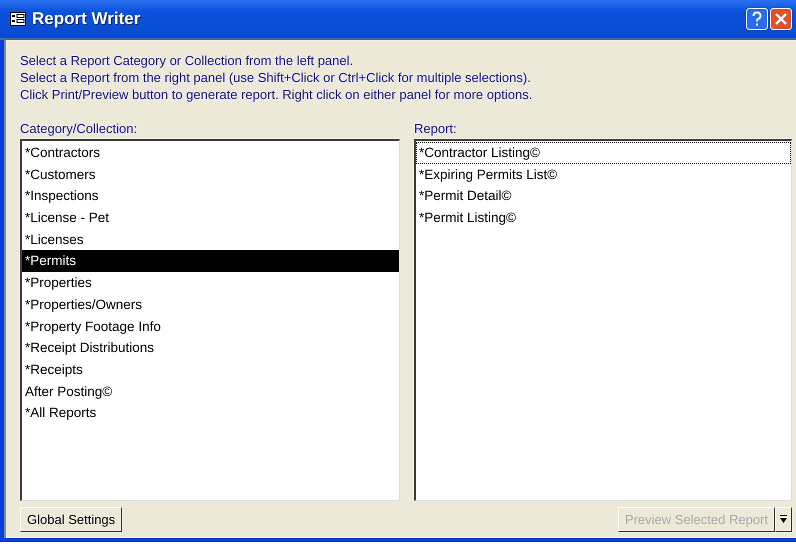 The width and height of the screenshot is (796, 550). I want to click on dropdown-button, so click(783, 519).